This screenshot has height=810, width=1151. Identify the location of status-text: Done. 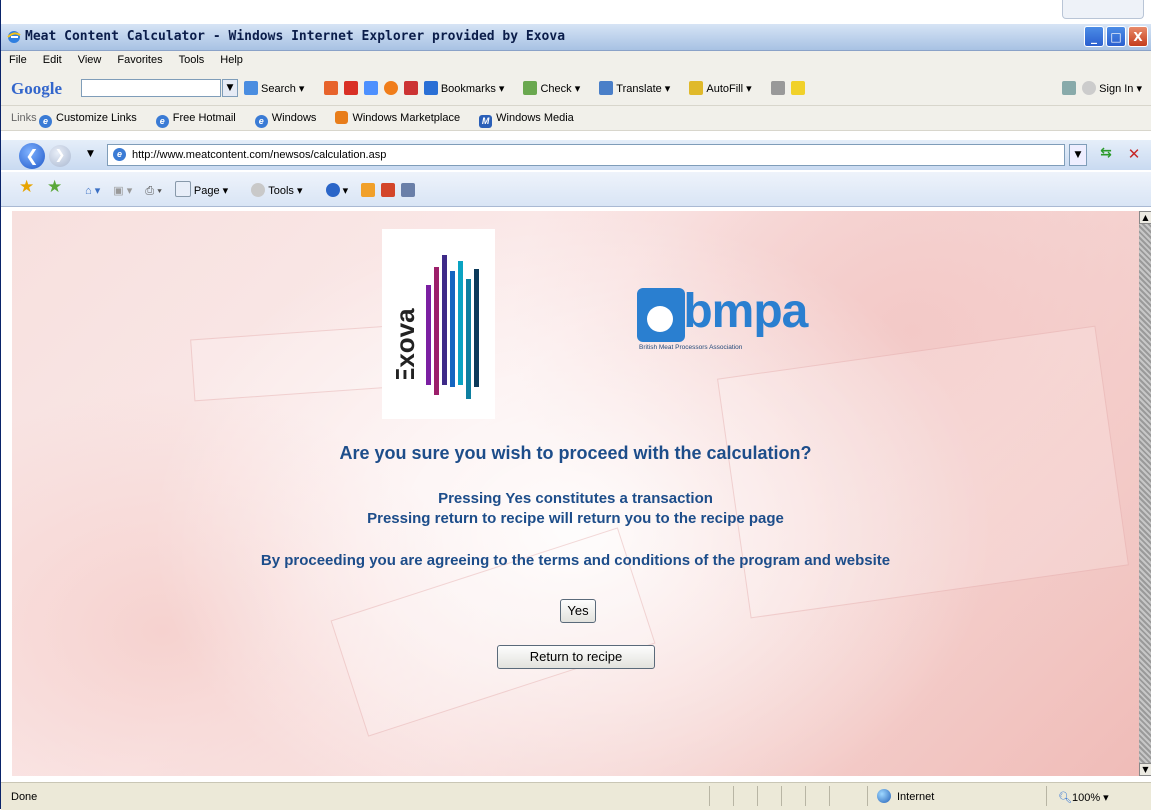
(24, 797).